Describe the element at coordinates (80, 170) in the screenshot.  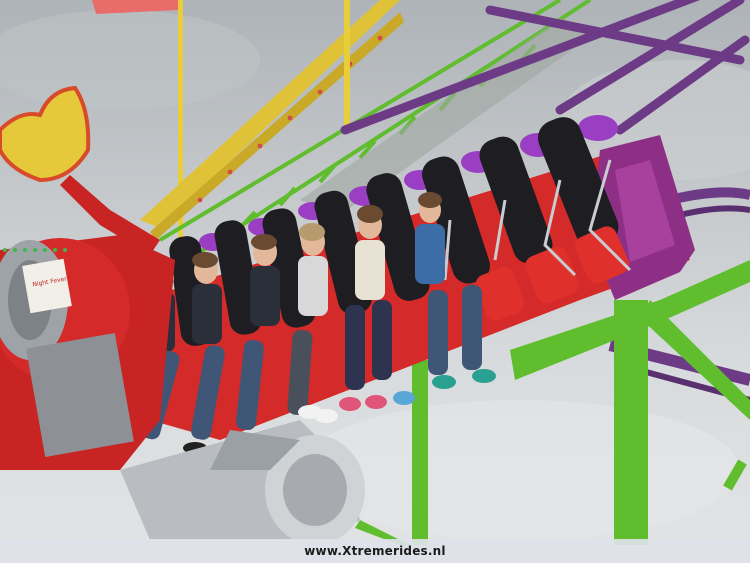
I see `bird-sculpture` at that location.